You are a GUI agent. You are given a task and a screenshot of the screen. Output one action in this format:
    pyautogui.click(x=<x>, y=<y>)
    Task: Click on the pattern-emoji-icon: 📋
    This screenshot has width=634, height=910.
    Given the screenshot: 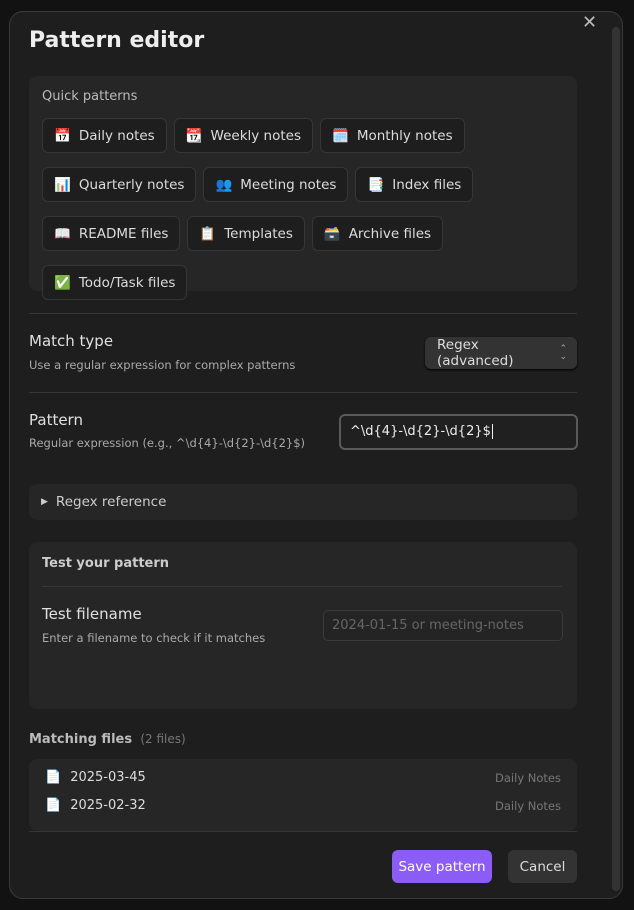 What is the action you would take?
    pyautogui.click(x=208, y=233)
    